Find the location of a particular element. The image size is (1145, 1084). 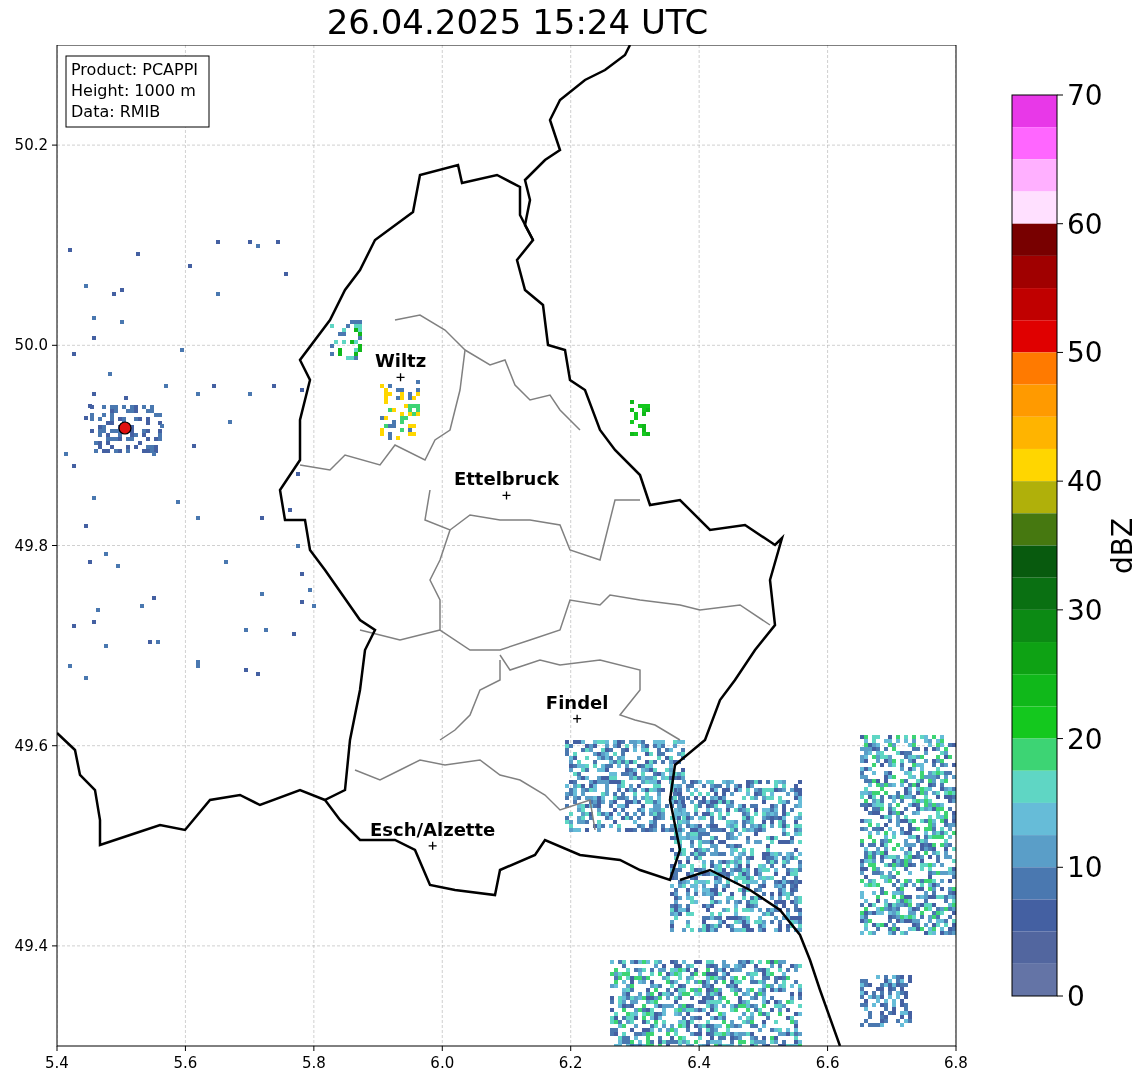

y-tick-label: 49.4 is located at coordinates (31, 945).